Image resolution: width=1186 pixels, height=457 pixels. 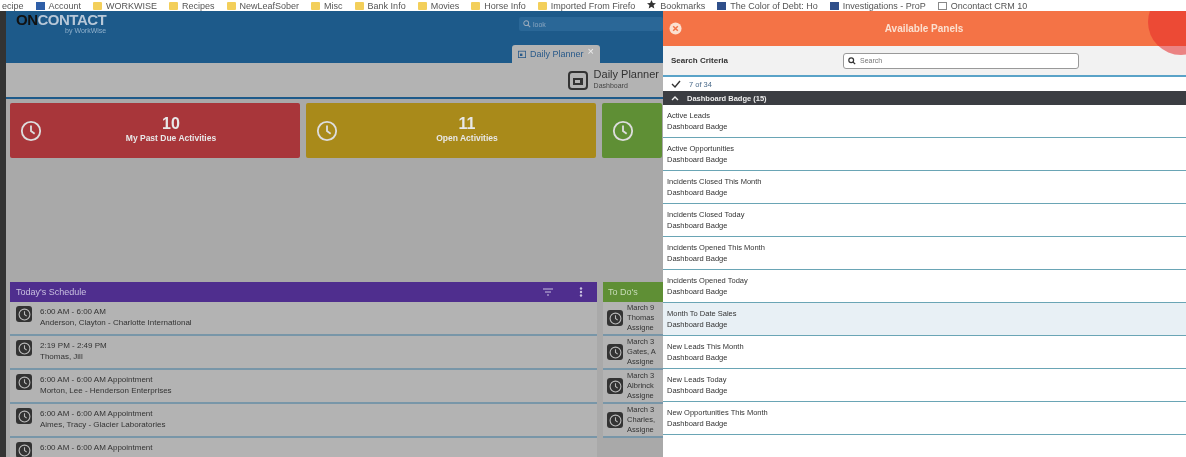 I want to click on panel-title: Available Panels, so click(x=924, y=28).